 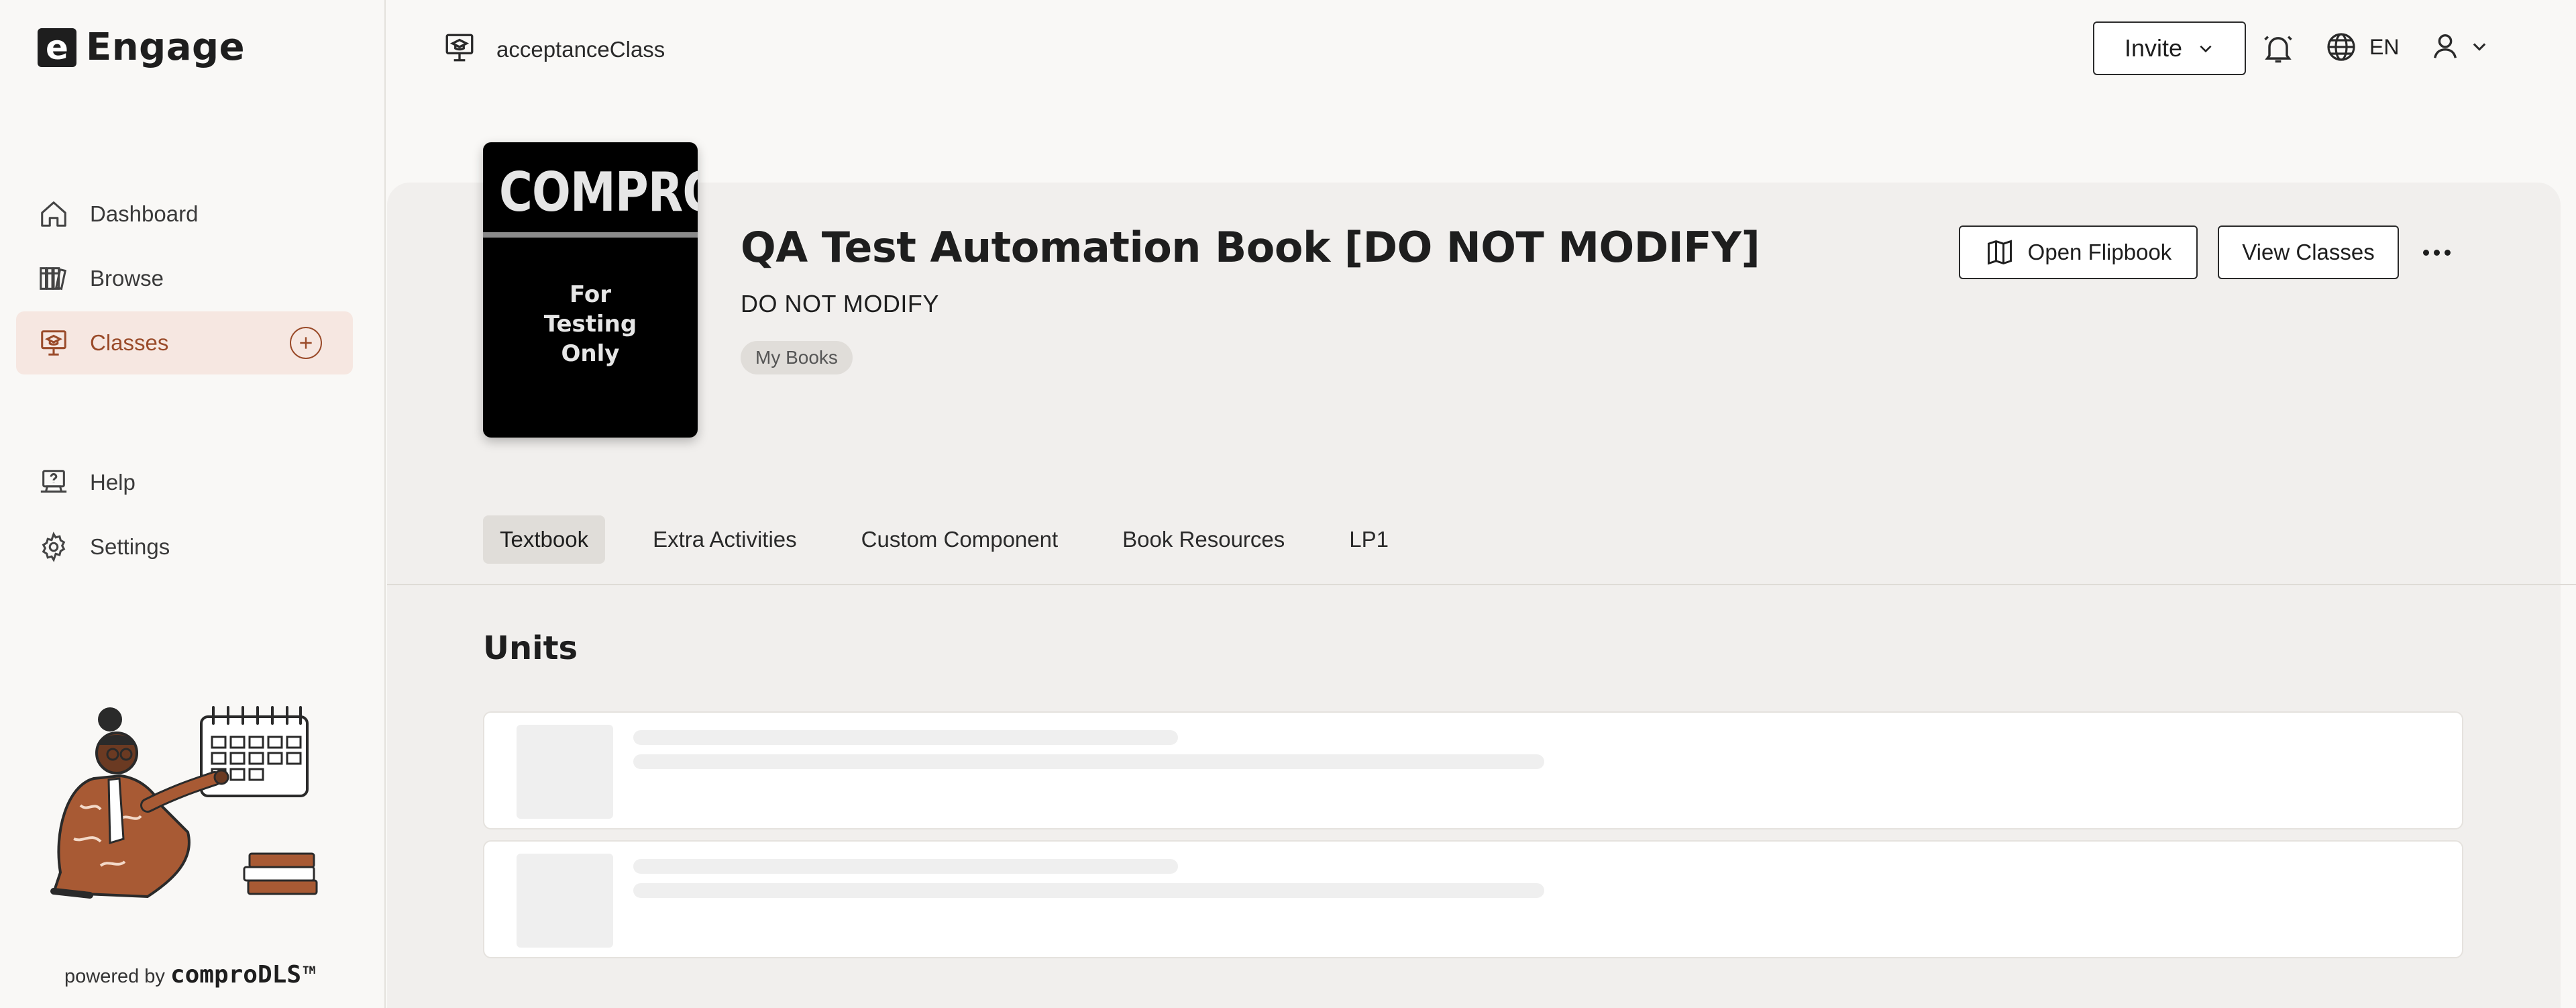 What do you see at coordinates (184, 342) in the screenshot?
I see `sidebar-item-classes: Classes` at bounding box center [184, 342].